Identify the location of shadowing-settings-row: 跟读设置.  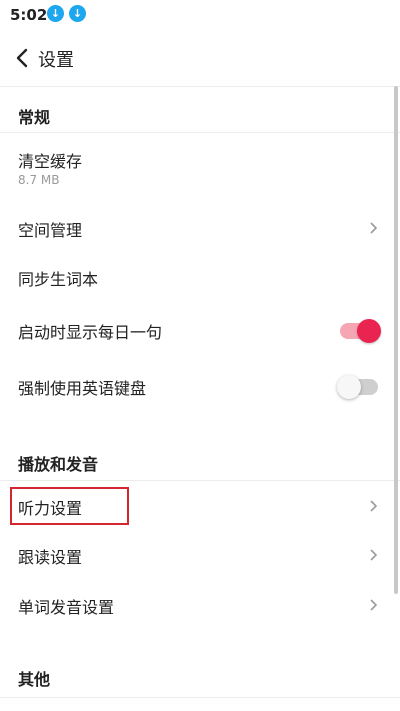
(200, 555).